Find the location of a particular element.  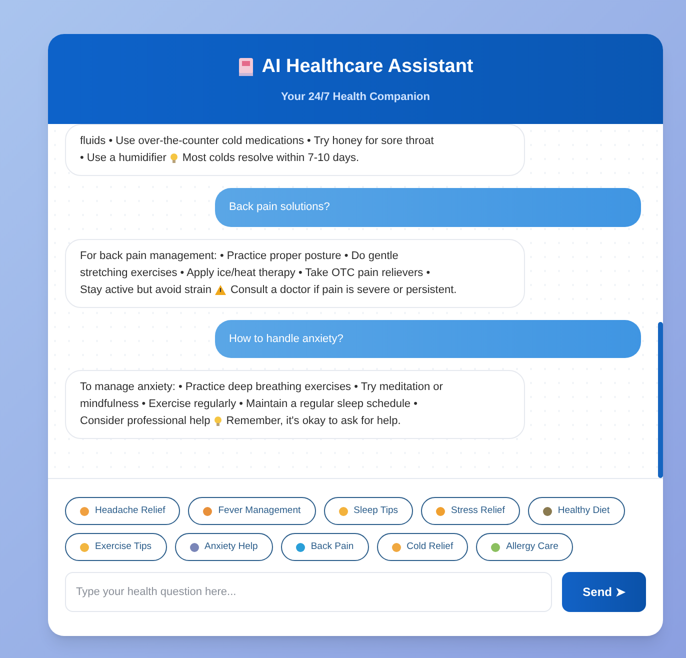

app-subtitle: Your 24/7 Health Companion is located at coordinates (355, 97).